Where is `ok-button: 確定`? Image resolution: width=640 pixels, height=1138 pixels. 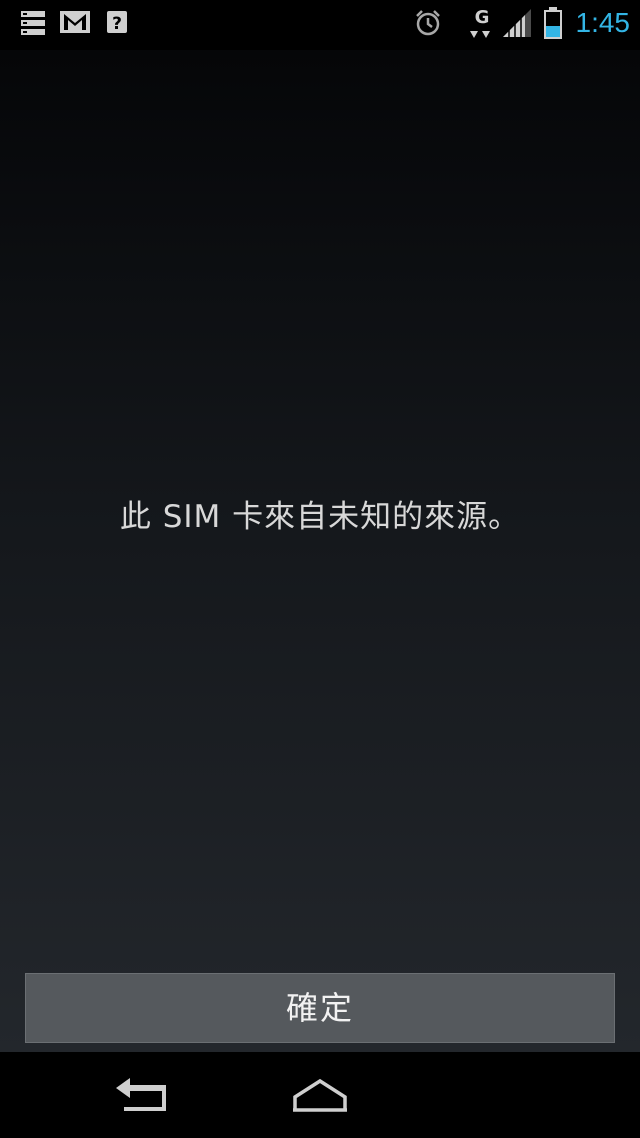 ok-button: 確定 is located at coordinates (320, 1008).